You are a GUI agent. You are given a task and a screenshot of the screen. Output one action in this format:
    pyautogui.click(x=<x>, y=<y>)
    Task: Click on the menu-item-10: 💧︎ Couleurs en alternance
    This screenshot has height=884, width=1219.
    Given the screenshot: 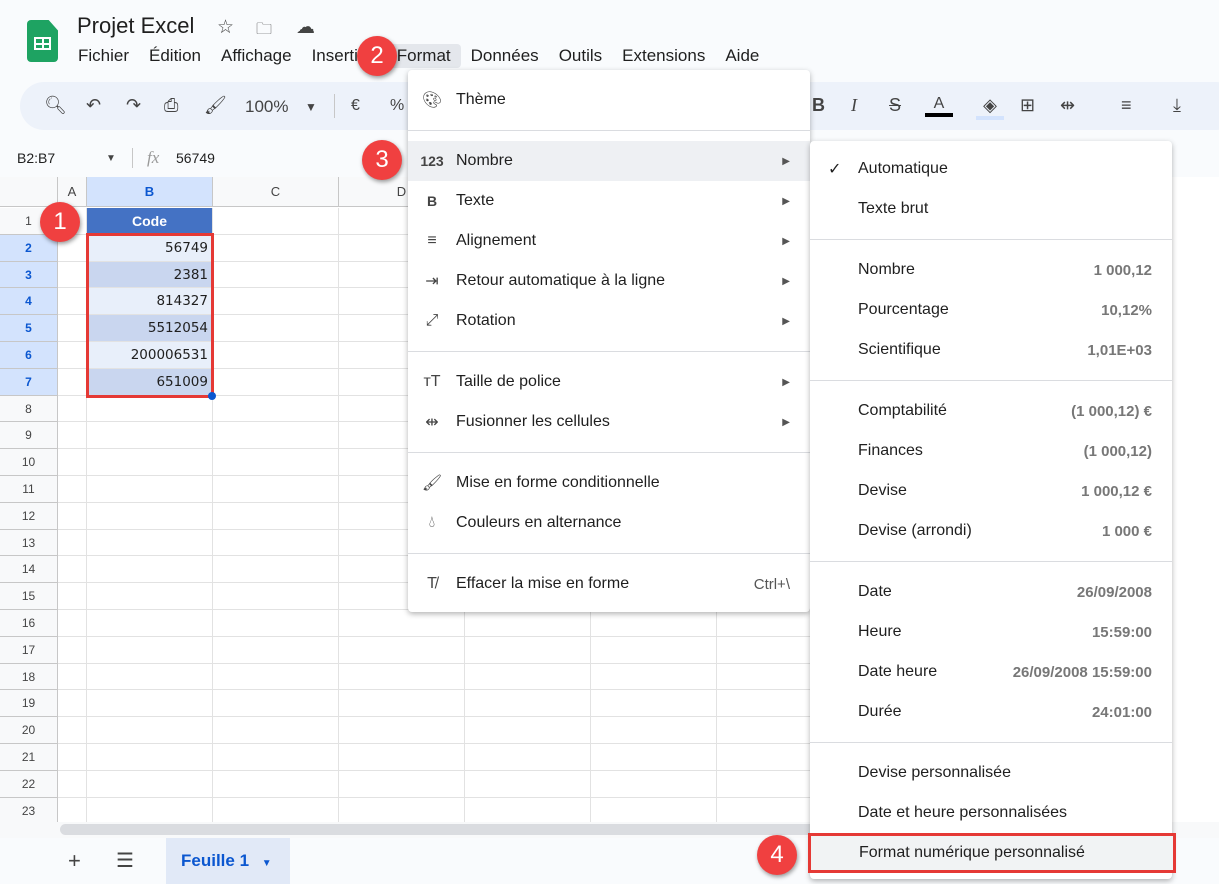 What is the action you would take?
    pyautogui.click(x=609, y=523)
    